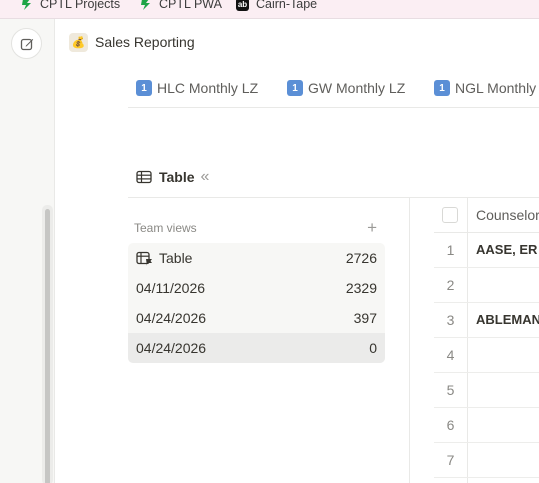 Image resolution: width=539 pixels, height=483 pixels. Describe the element at coordinates (450, 425) in the screenshot. I see `row-number: 6` at that location.